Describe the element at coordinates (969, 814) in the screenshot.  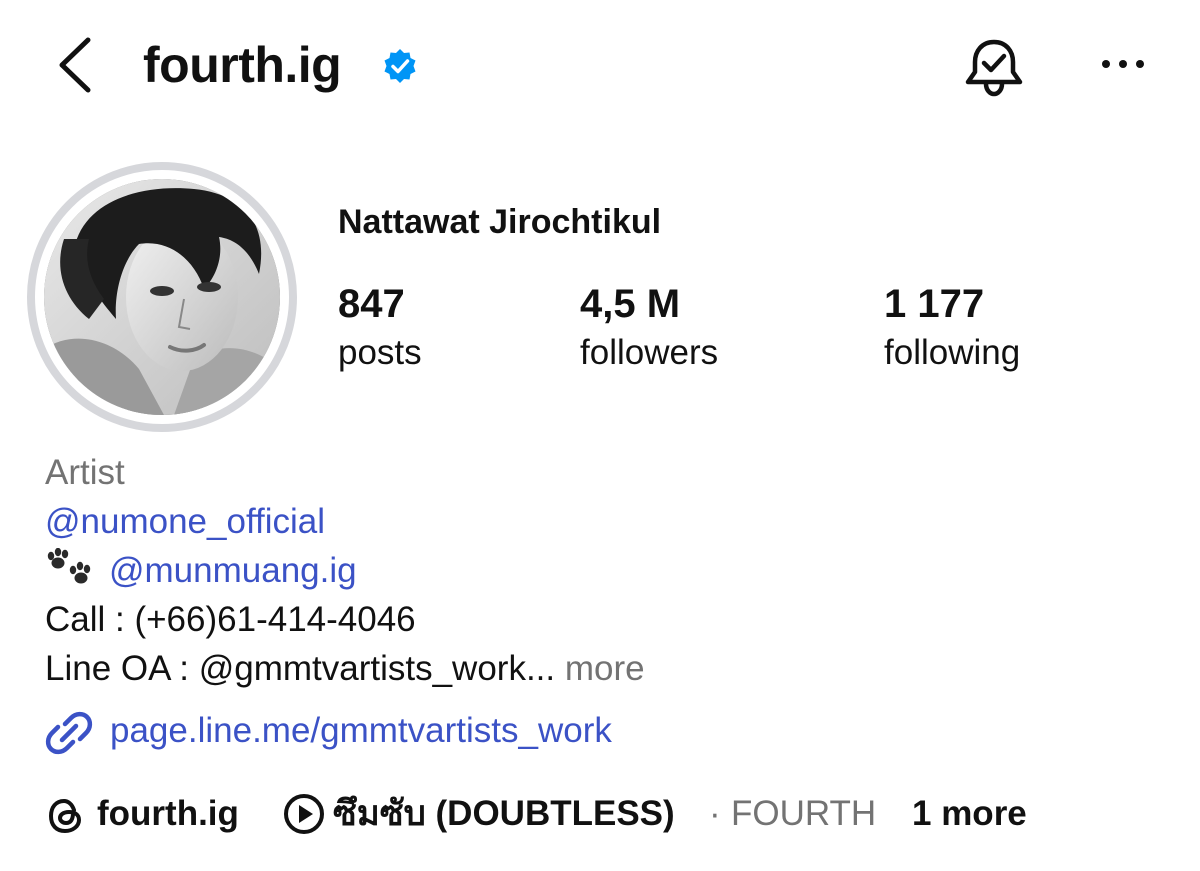
I see `more-chips-button: 1 more` at that location.